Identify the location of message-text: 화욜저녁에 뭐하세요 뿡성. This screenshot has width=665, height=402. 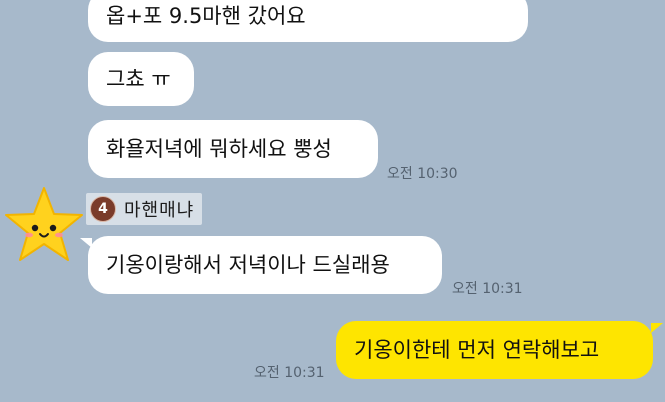
(219, 148).